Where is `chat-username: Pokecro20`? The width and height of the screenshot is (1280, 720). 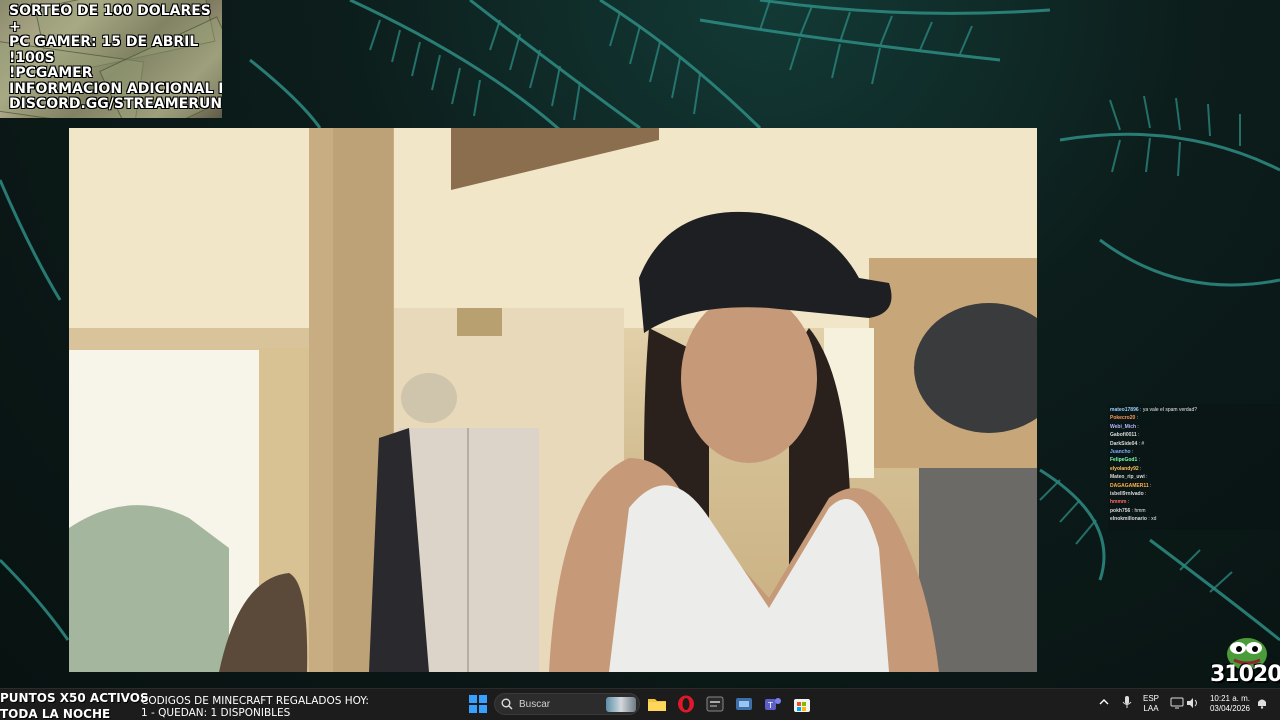 chat-username: Pokecro20 is located at coordinates (1123, 418).